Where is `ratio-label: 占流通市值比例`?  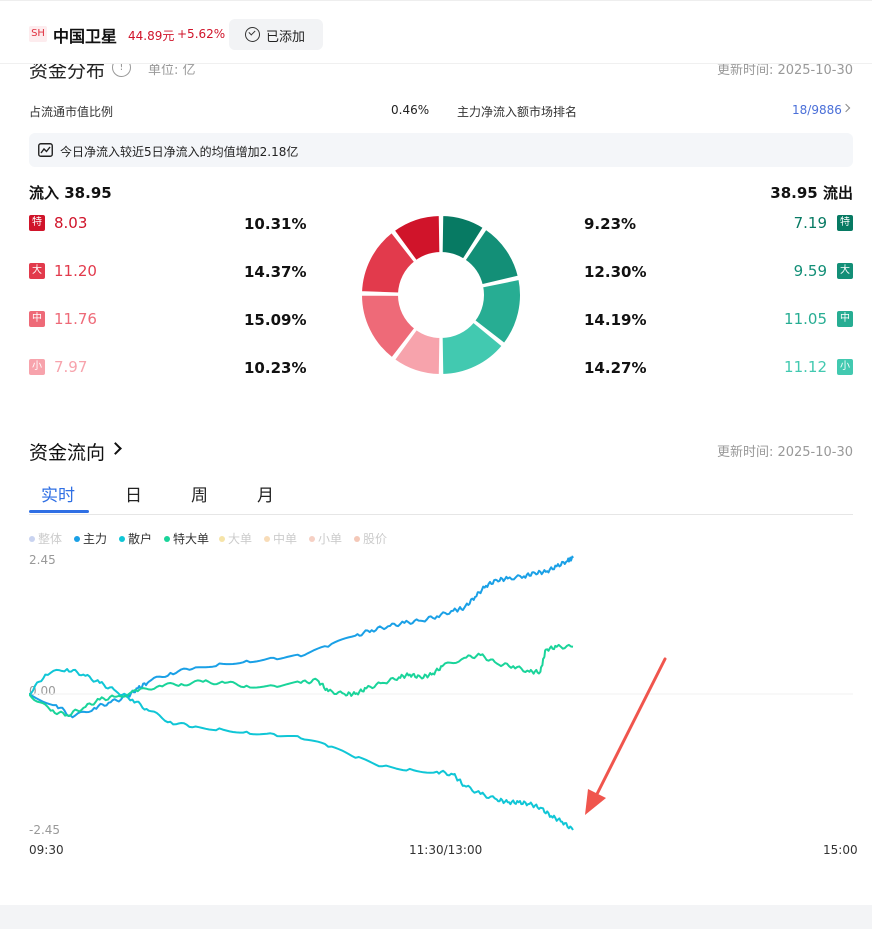 ratio-label: 占流通市值比例 is located at coordinates (71, 112).